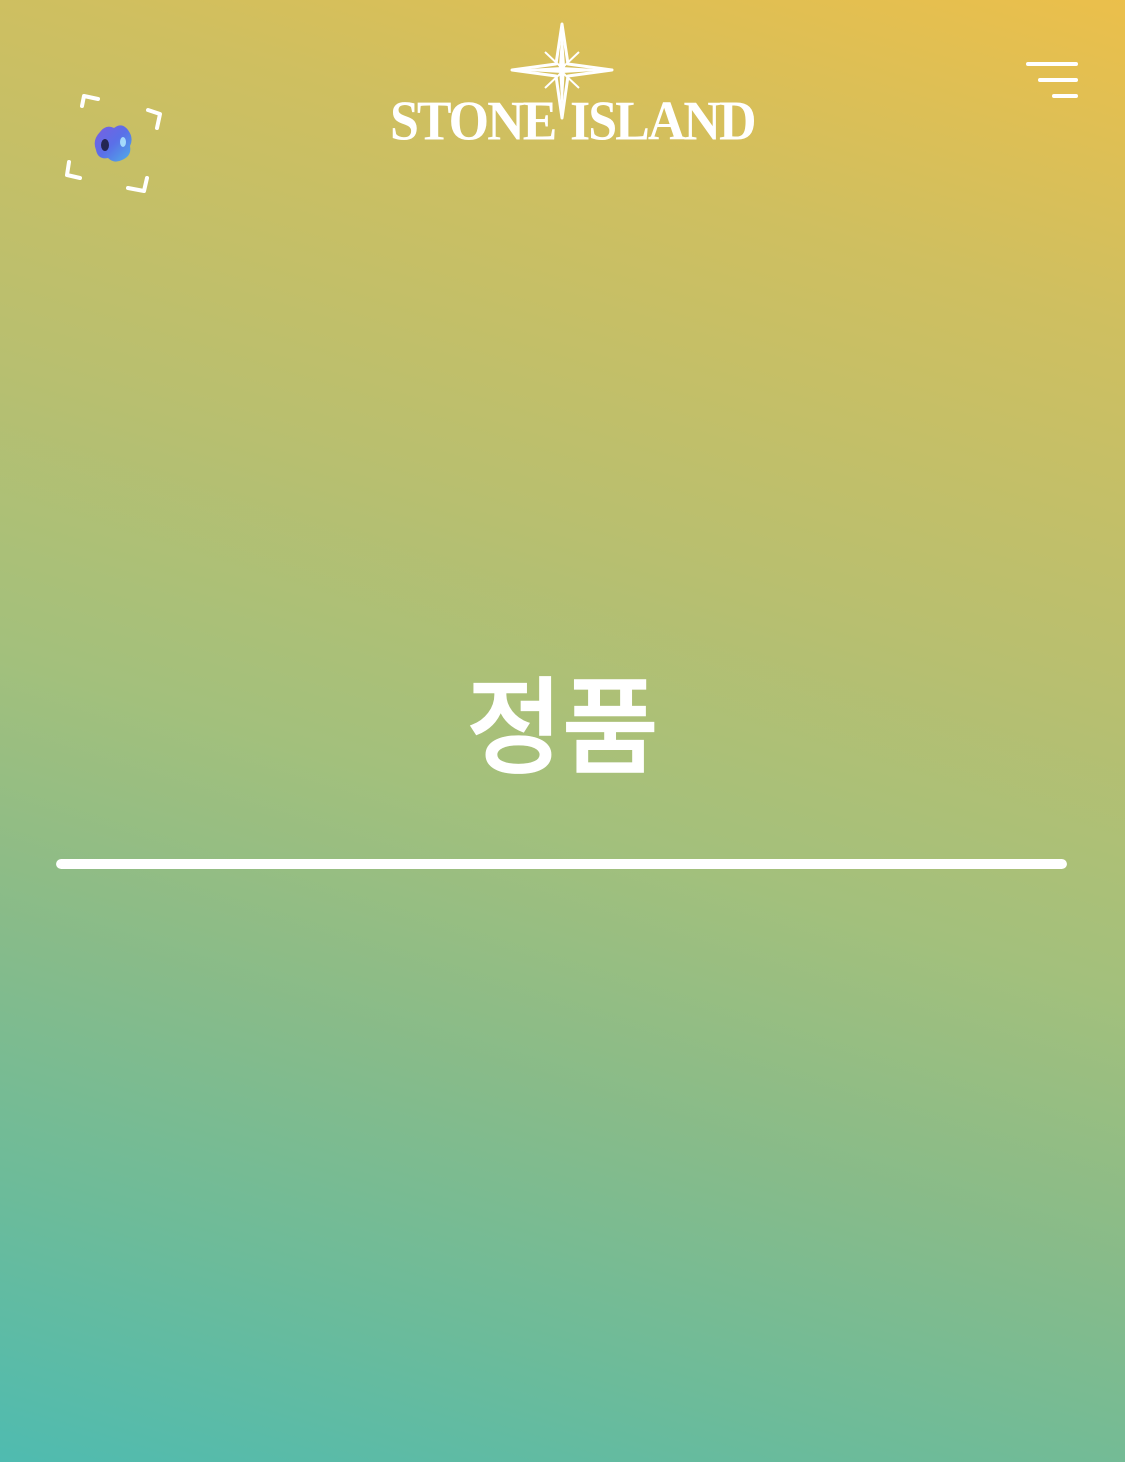 The image size is (1125, 1462). What do you see at coordinates (568, 87) in the screenshot?
I see `brand-logo: STONE ISLAND` at bounding box center [568, 87].